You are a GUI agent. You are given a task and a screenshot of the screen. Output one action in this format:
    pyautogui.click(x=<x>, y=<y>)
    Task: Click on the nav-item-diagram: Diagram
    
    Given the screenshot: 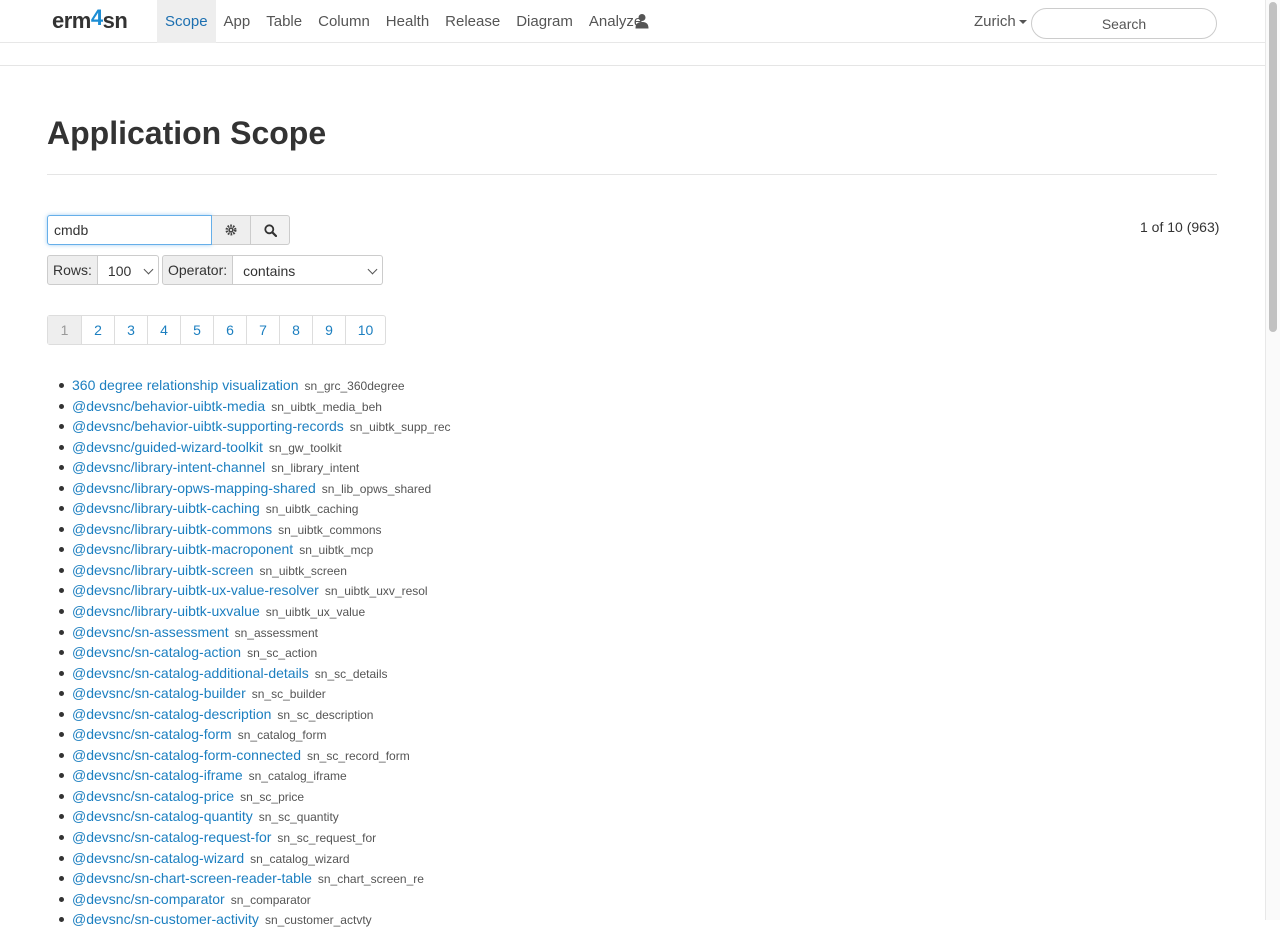 What is the action you would take?
    pyautogui.click(x=544, y=21)
    